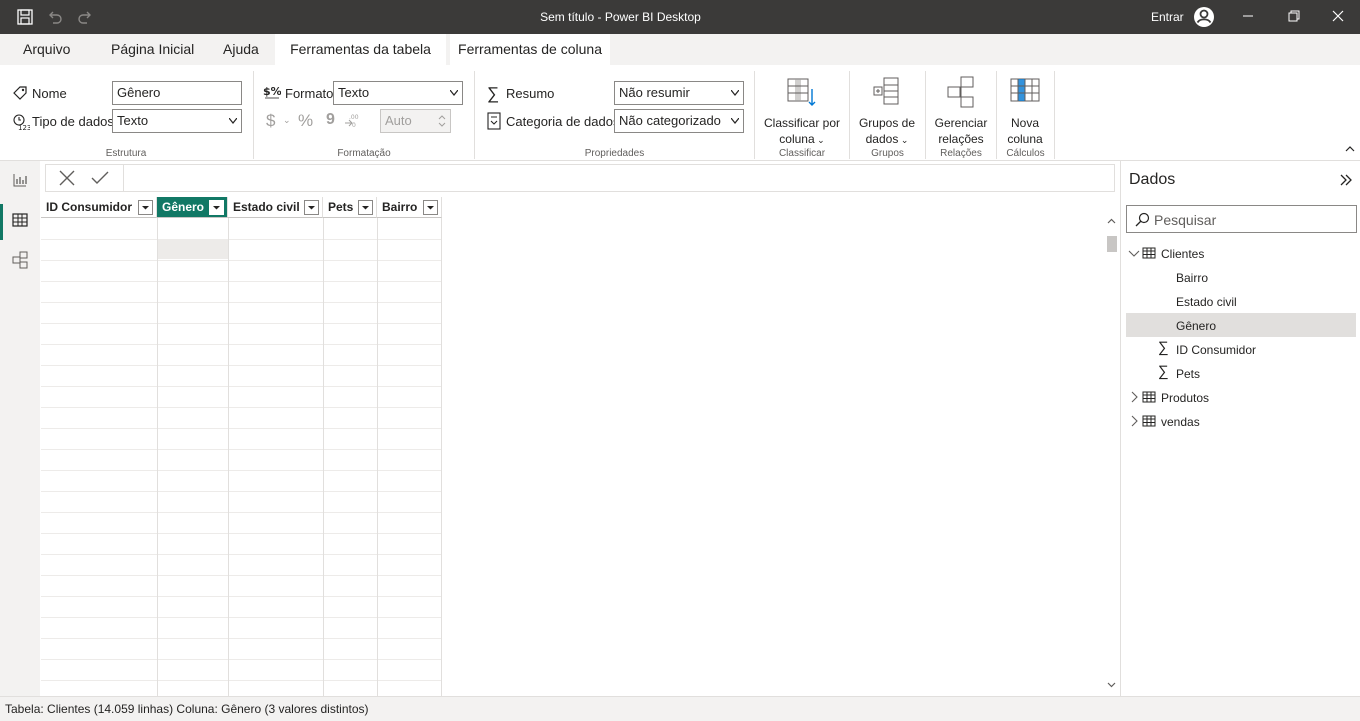 The width and height of the screenshot is (1360, 721). I want to click on column-header-bairro: Bairro, so click(409, 207).